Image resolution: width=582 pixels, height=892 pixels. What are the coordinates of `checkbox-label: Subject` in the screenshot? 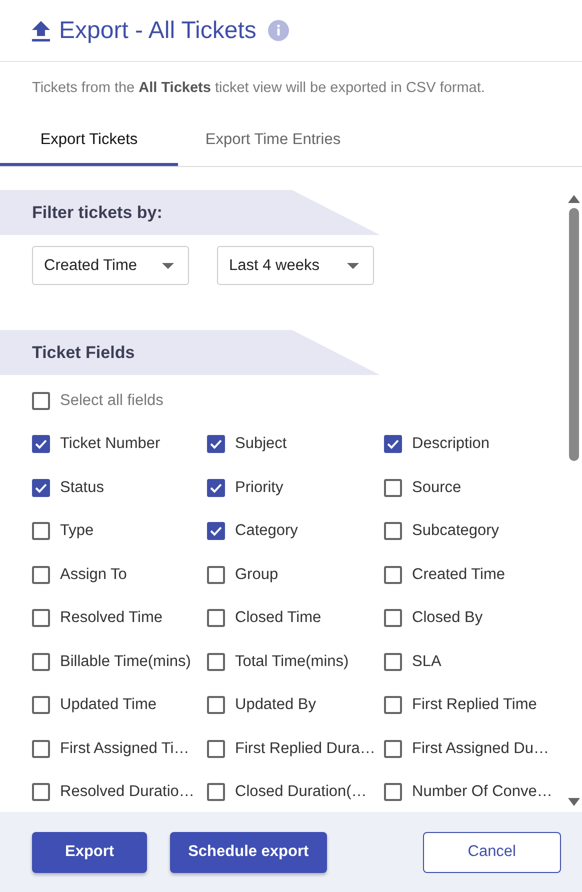 It's located at (261, 444).